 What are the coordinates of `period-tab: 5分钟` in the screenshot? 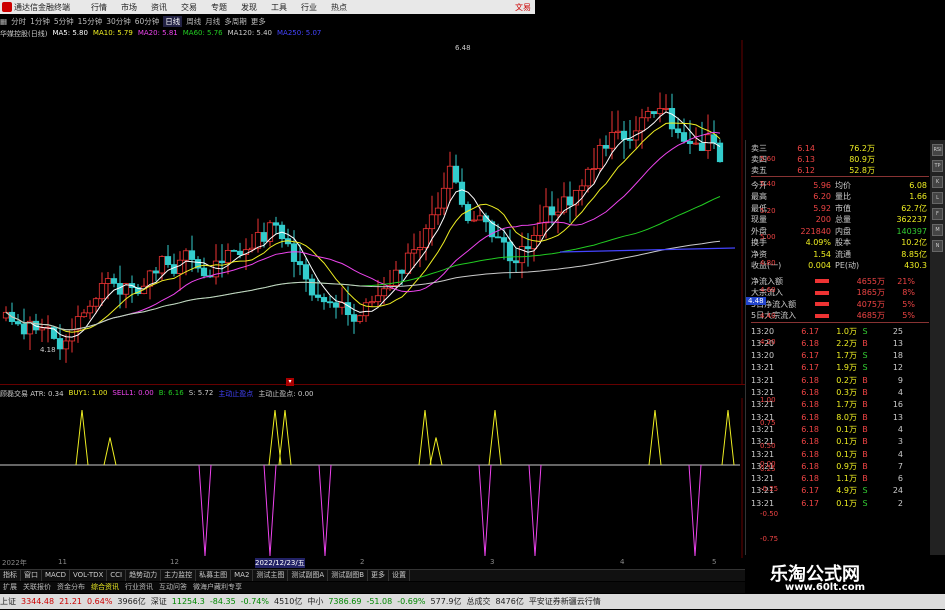 It's located at (64, 21).